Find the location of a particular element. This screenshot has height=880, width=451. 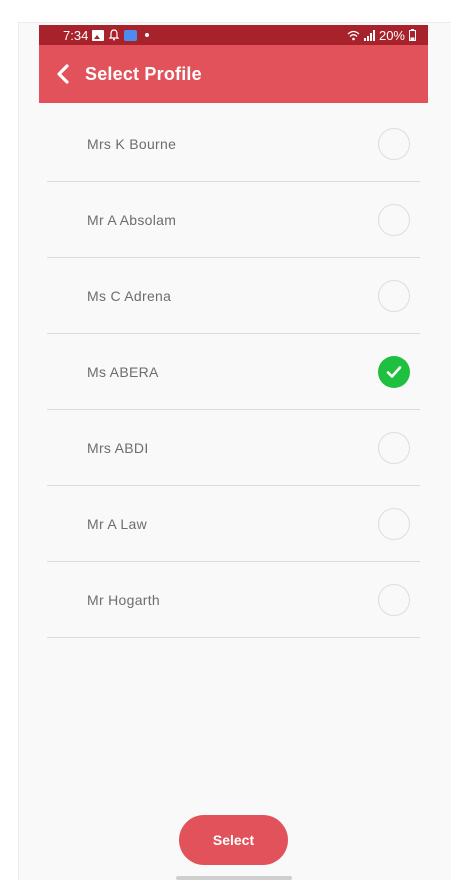

profile-row: Mrs ABDI is located at coordinates (233, 448).